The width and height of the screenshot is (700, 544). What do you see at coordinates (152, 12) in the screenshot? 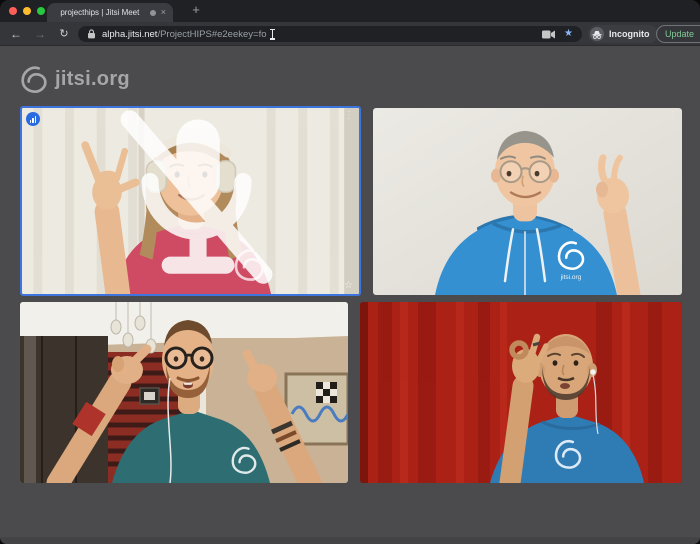
I see `tab-media-indicator` at bounding box center [152, 12].